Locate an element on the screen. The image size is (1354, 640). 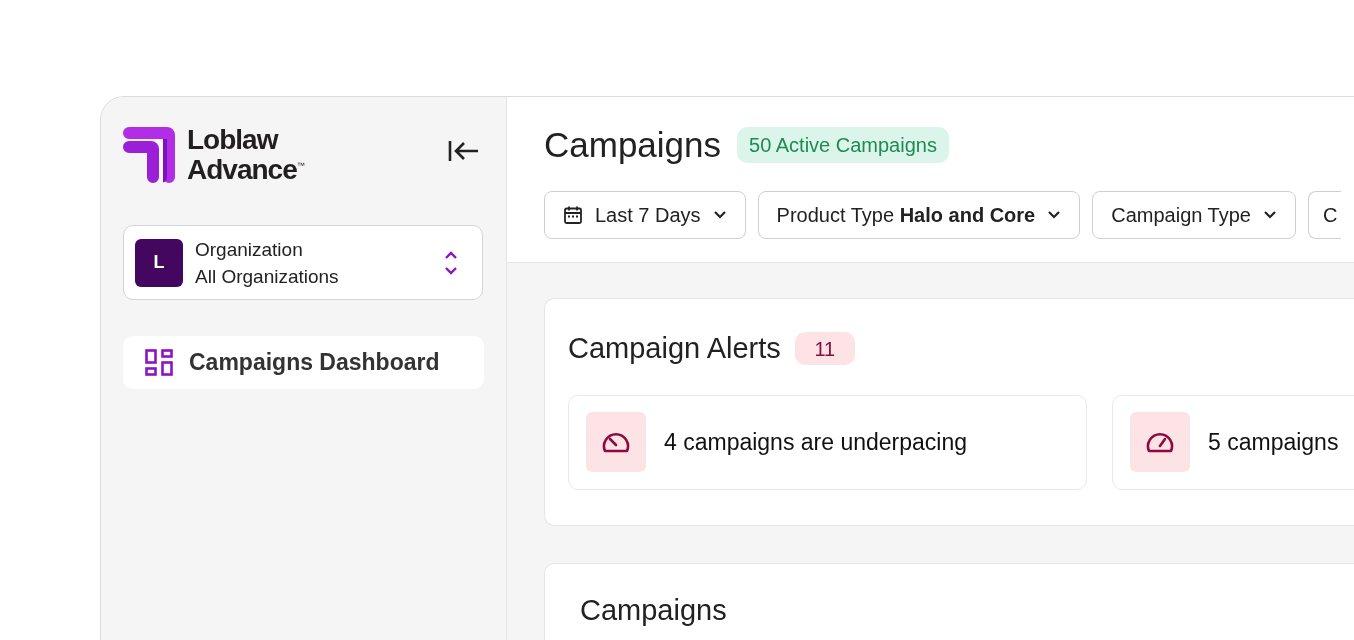
filter-dropdown: Product Type Halo and Core is located at coordinates (919, 215).